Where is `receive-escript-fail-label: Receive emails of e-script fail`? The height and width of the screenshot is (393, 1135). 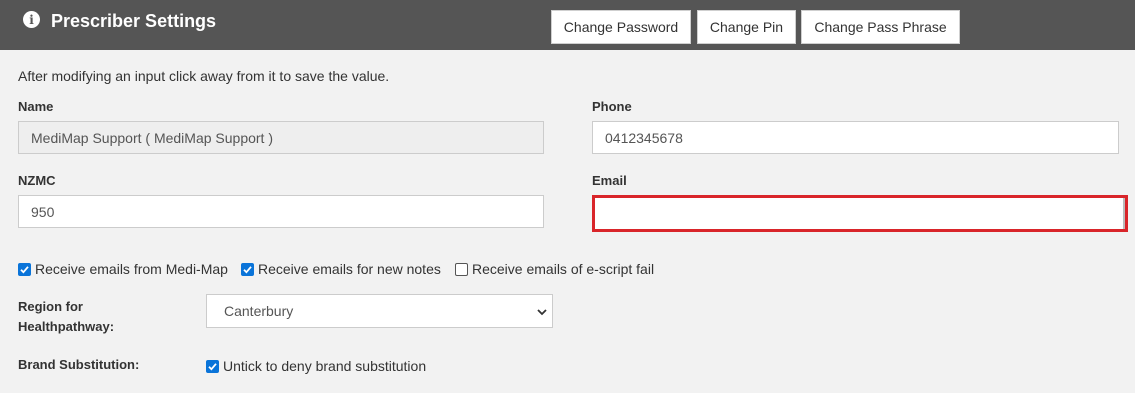 receive-escript-fail-label: Receive emails of e-script fail is located at coordinates (563, 269).